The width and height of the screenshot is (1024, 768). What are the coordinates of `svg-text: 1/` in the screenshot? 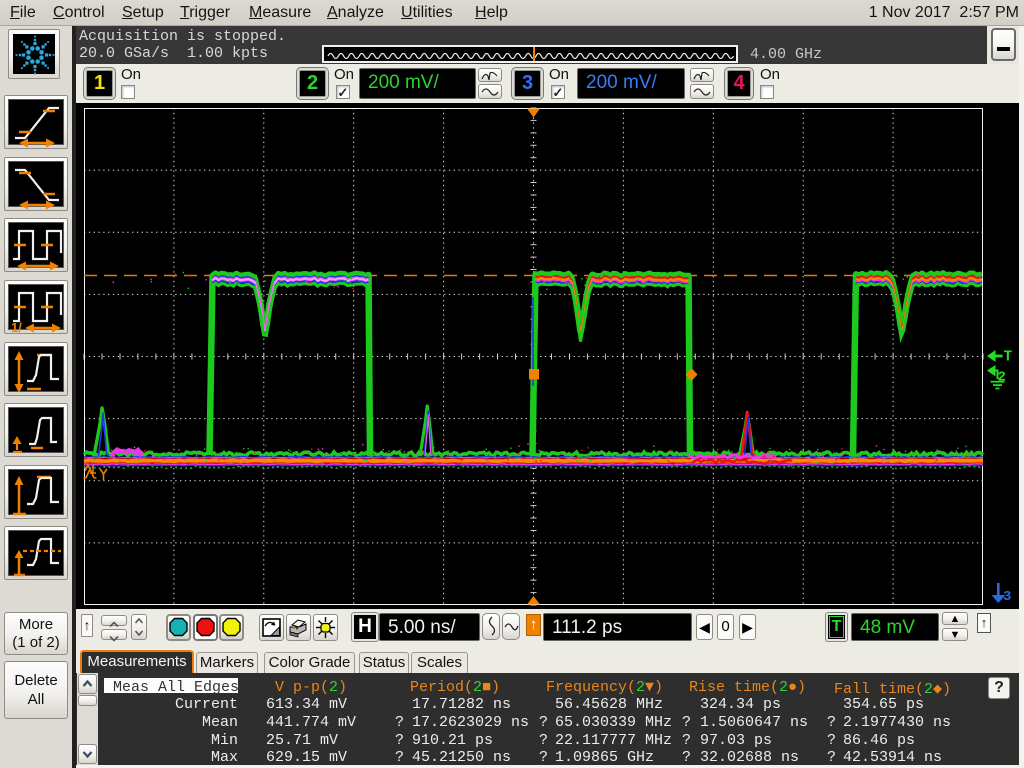 It's located at (16, 326).